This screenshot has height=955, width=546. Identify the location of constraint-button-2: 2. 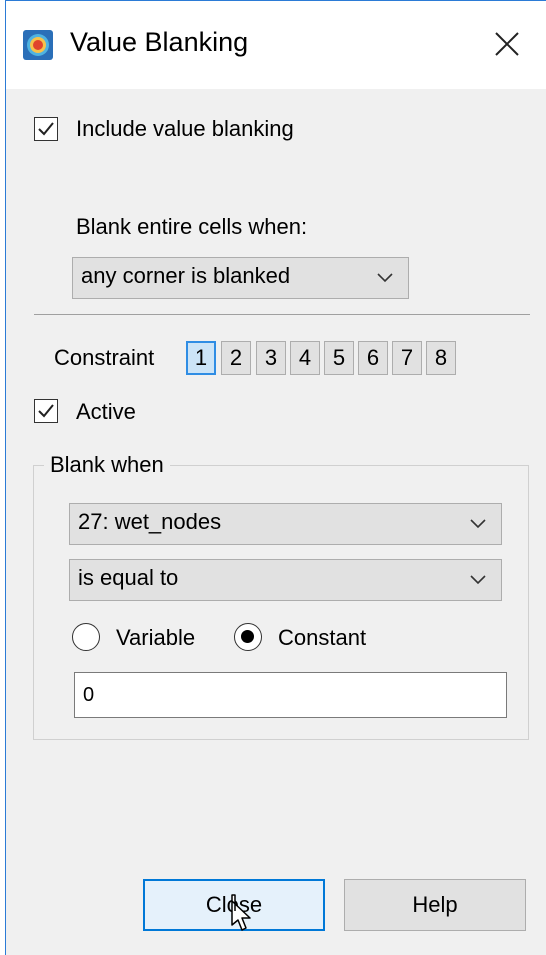
(236, 358).